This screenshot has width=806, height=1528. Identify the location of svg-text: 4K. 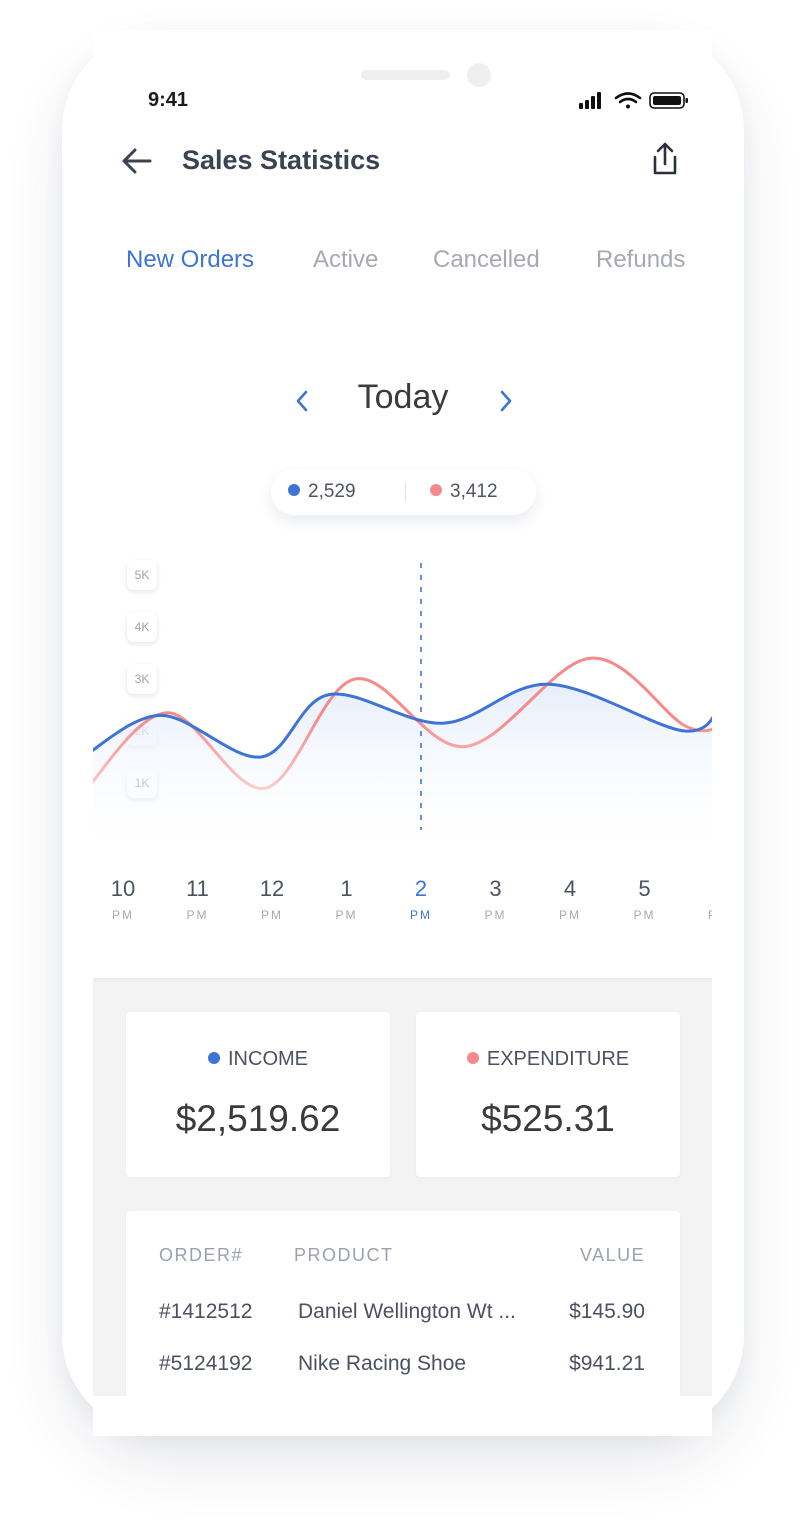
(142, 627).